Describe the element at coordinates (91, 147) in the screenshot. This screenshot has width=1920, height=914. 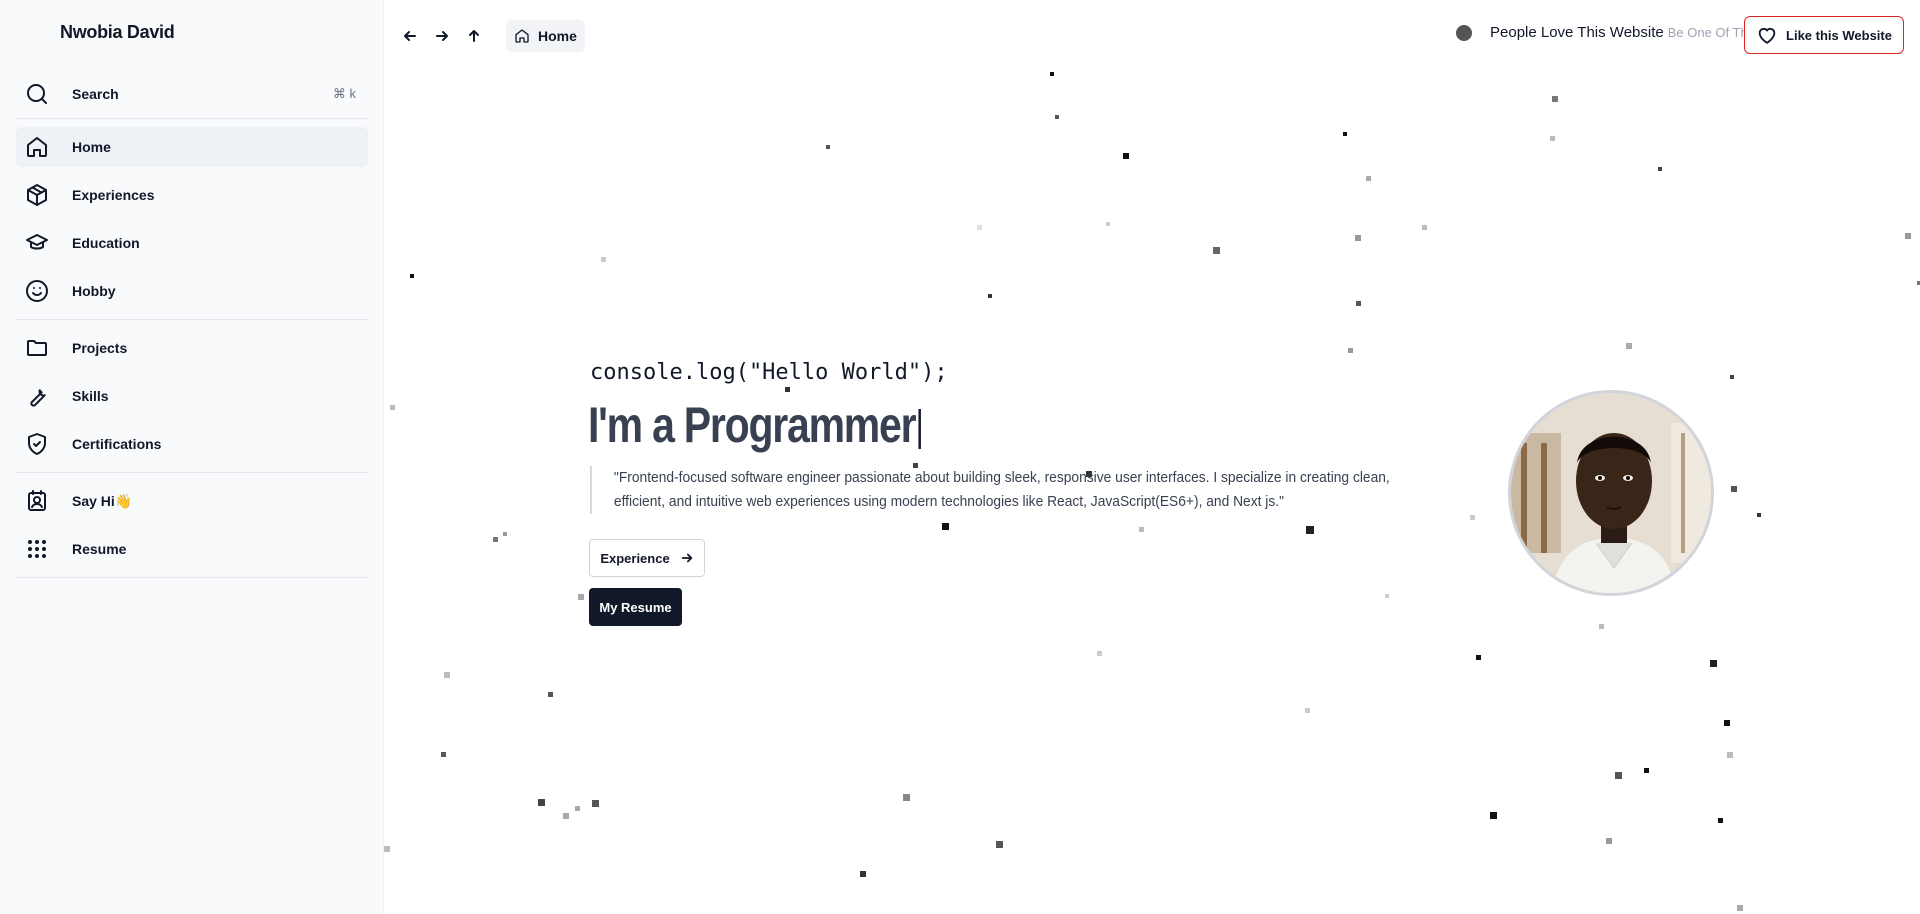
I see `sidebar-item-label: Home` at that location.